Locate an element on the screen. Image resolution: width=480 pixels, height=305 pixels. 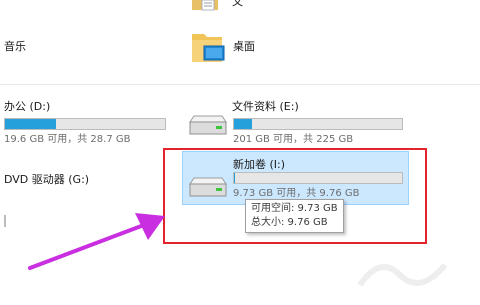
drive-name: 办公 (D:) is located at coordinates (27, 106).